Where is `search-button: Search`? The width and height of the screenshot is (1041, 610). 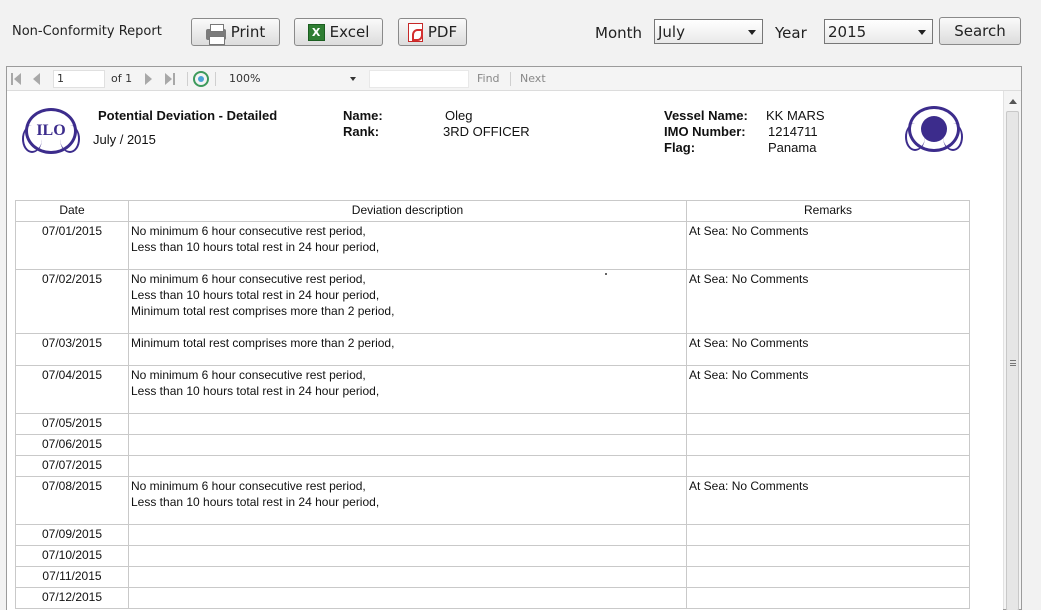
search-button: Search is located at coordinates (980, 31).